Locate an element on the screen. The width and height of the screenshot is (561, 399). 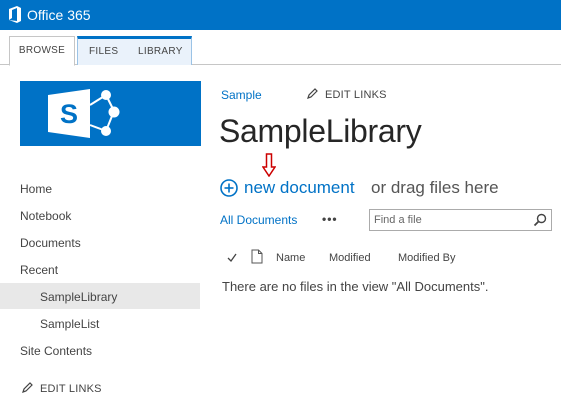
select-all-checkmark-icon is located at coordinates (232, 258).